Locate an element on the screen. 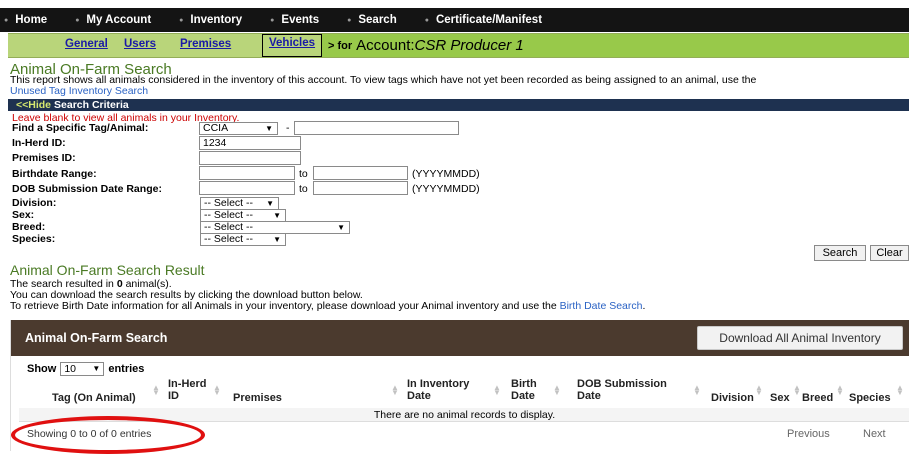 The height and width of the screenshot is (454, 909). search-button: Search is located at coordinates (840, 253).